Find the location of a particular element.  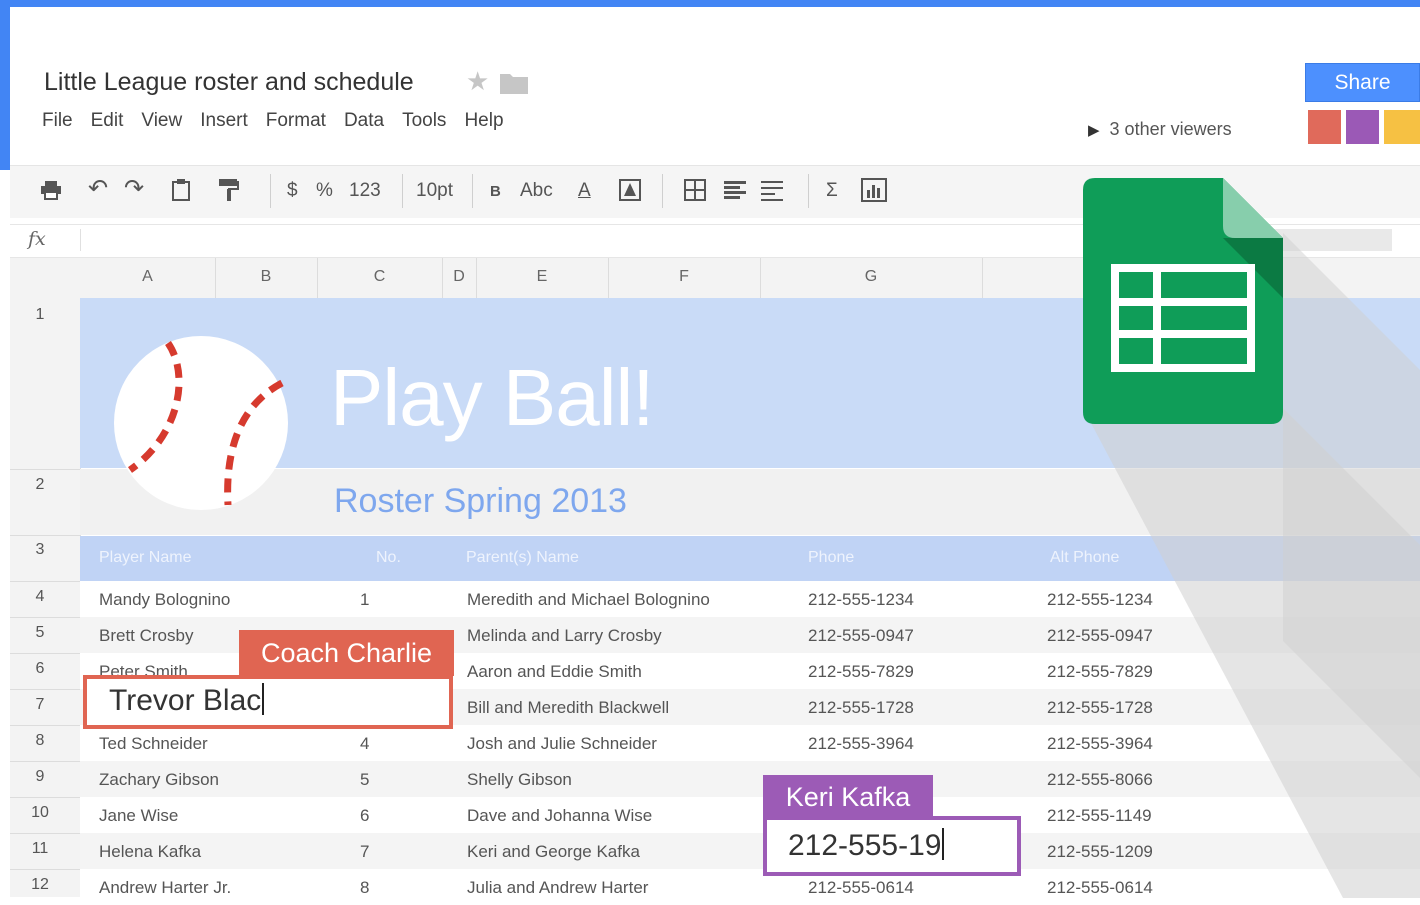

paint-format-icon is located at coordinates (229, 190).